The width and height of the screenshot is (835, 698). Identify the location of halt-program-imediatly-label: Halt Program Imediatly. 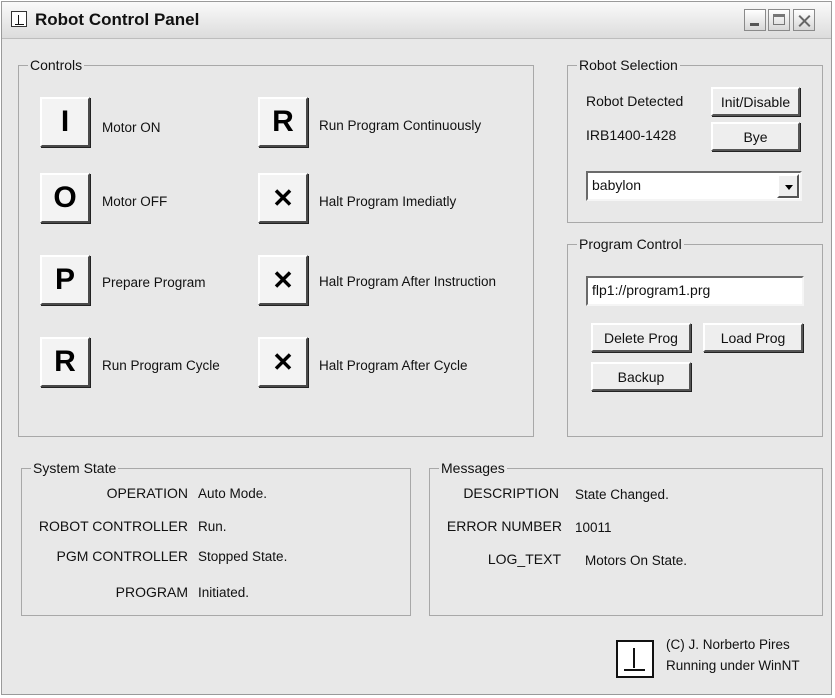
(388, 201).